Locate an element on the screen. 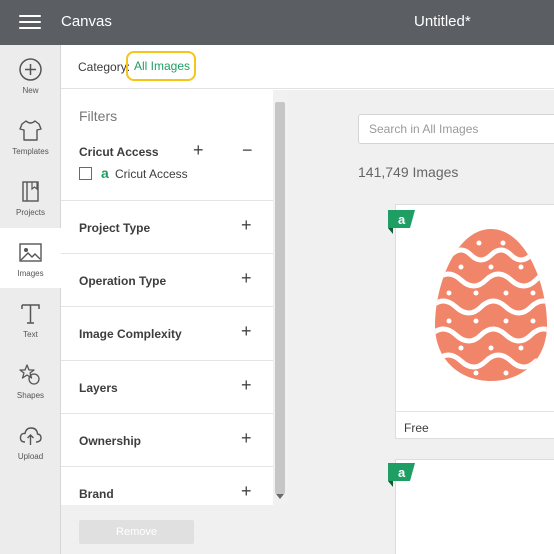 This screenshot has height=554, width=554. sidebar-item-label: Templates is located at coordinates (30, 151).